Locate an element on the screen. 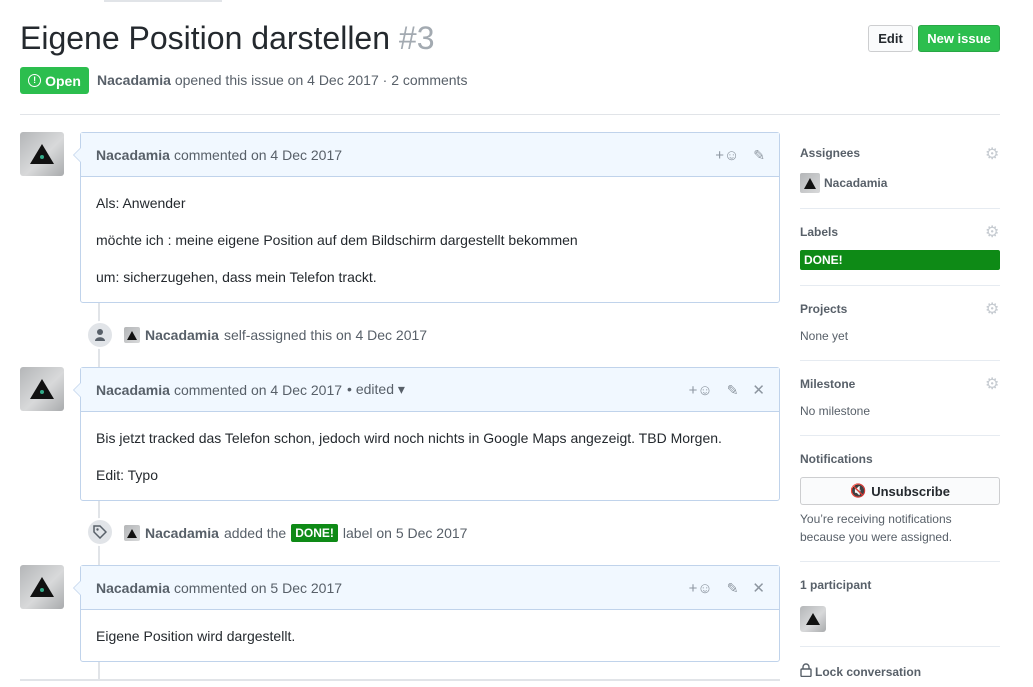 The width and height of the screenshot is (1033, 687). lock-icon is located at coordinates (806, 671).